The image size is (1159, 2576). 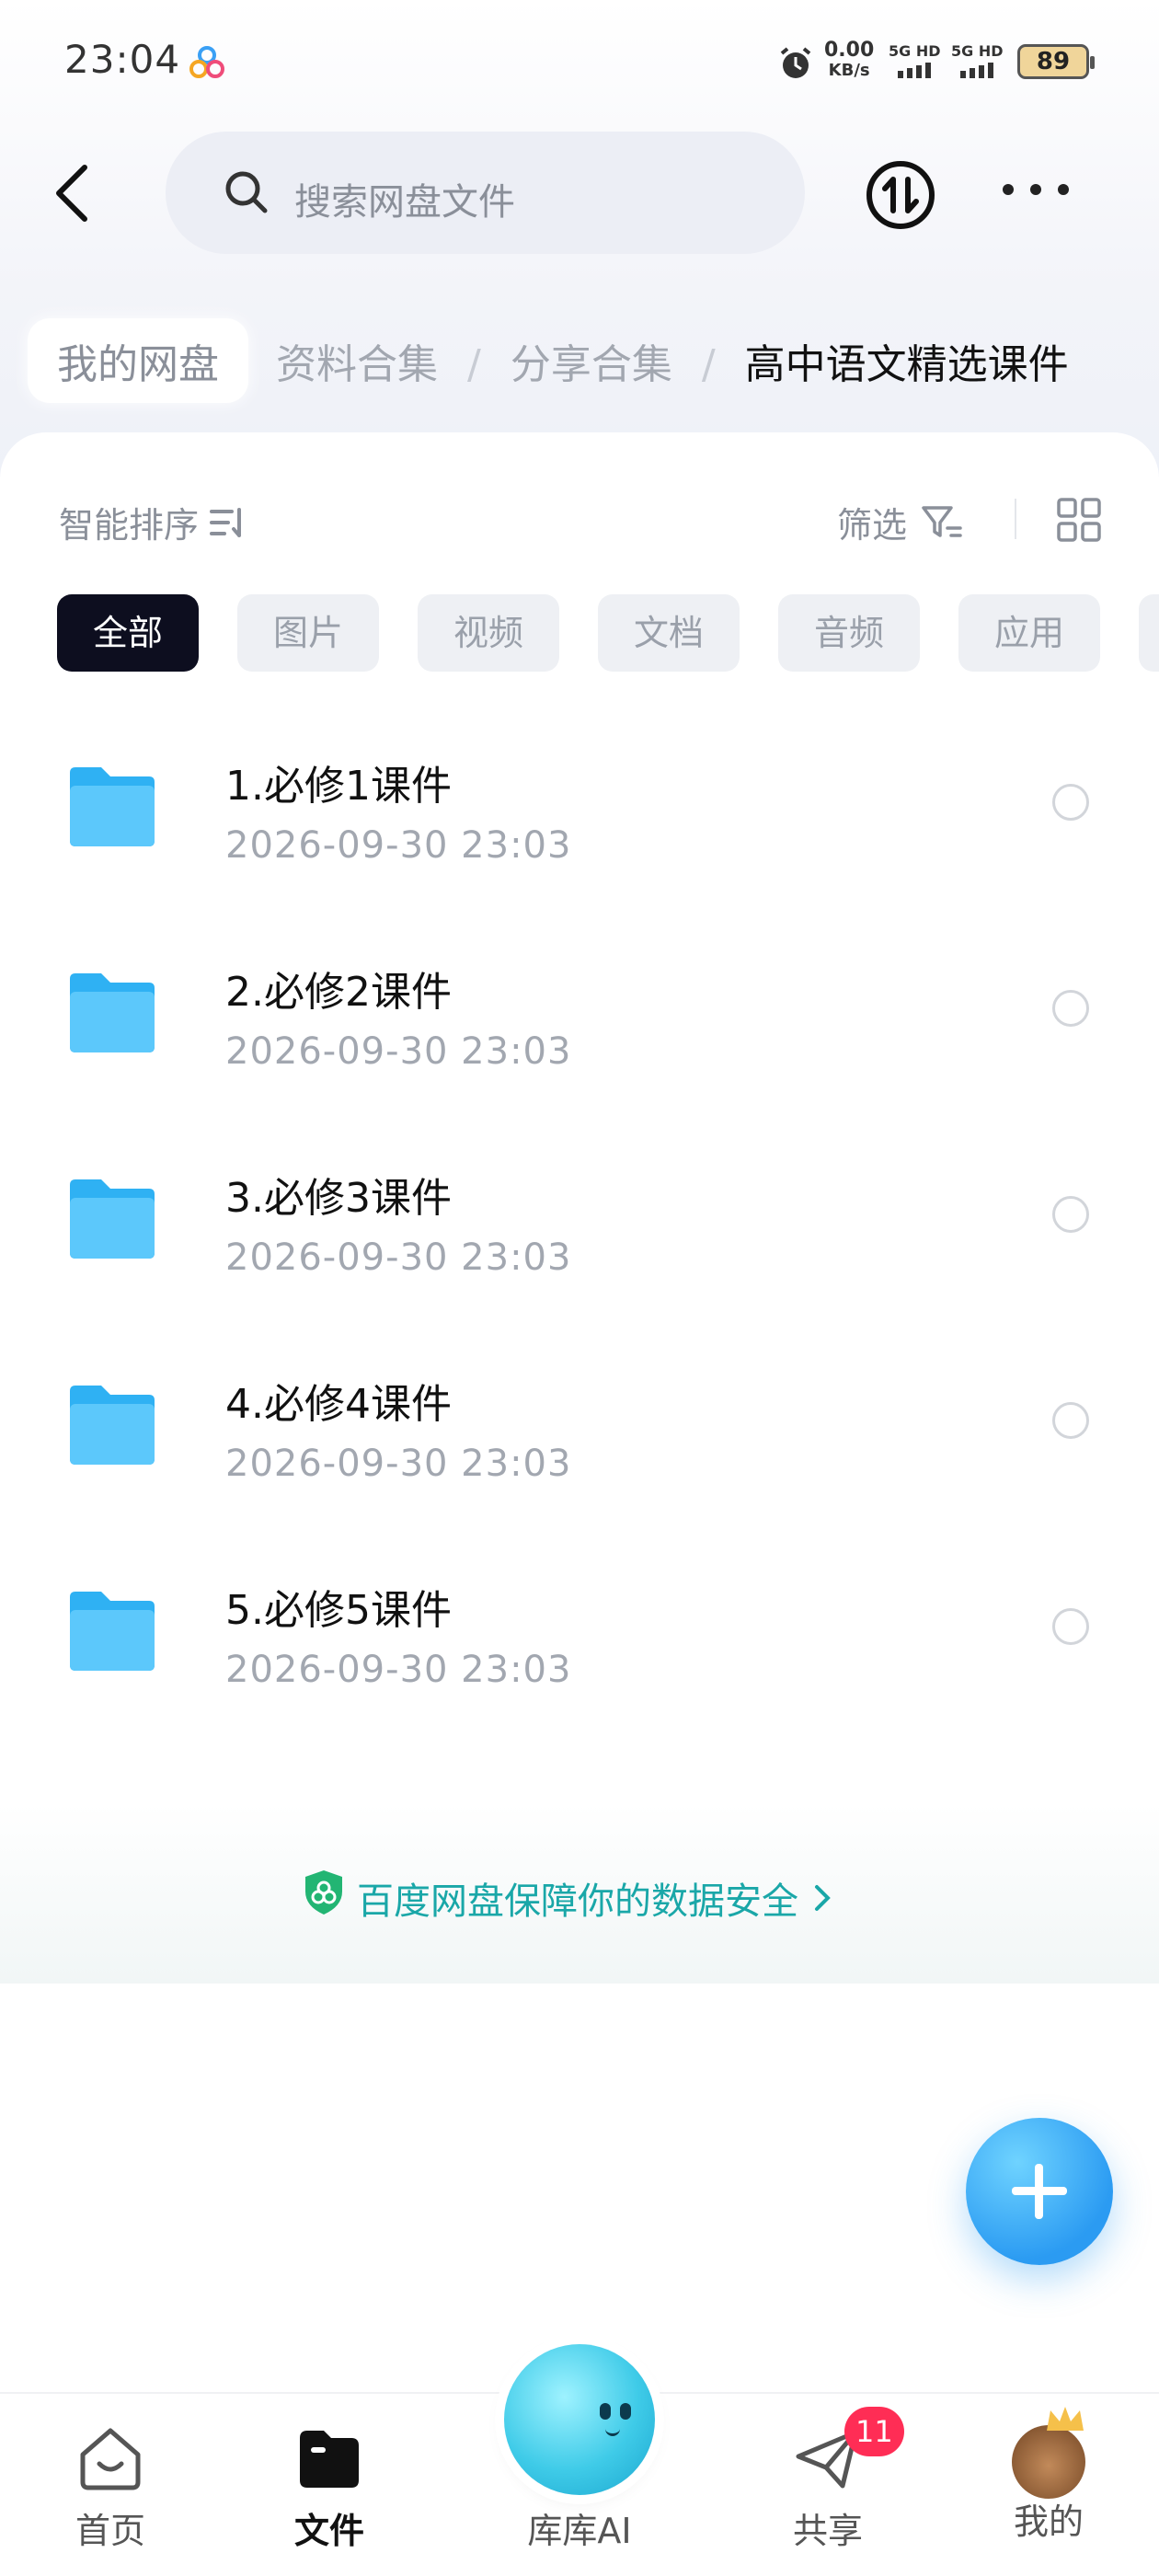 What do you see at coordinates (323, 1892) in the screenshot?
I see `shield-icon` at bounding box center [323, 1892].